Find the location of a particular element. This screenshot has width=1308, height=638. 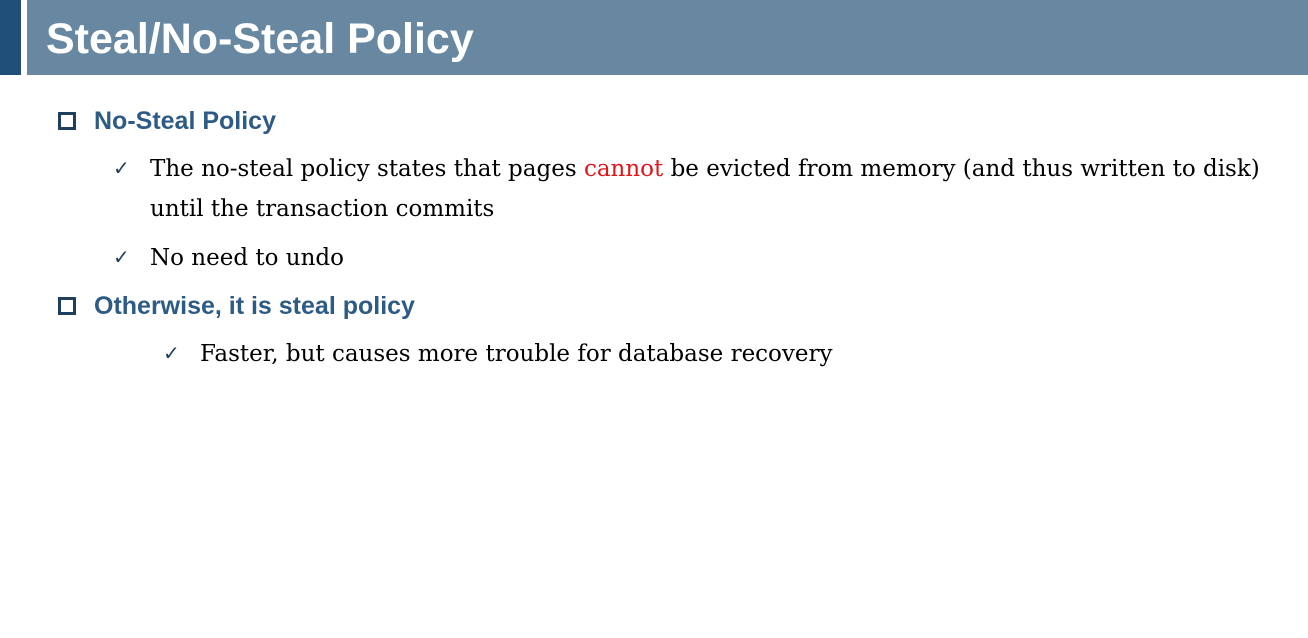

subitem-text-line2: until the transaction commits is located at coordinates (322, 209).